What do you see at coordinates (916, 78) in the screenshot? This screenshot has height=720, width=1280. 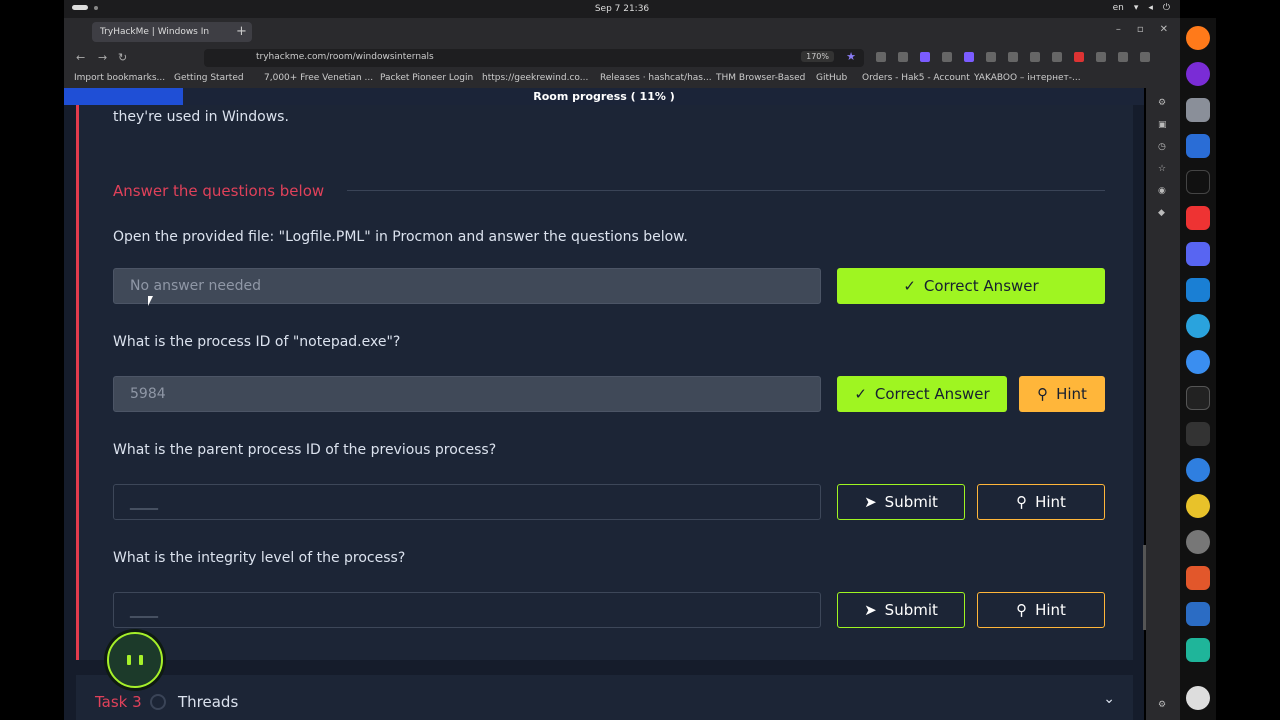 I see `bookmark-item: Orders - Hak5 - Account` at bounding box center [916, 78].